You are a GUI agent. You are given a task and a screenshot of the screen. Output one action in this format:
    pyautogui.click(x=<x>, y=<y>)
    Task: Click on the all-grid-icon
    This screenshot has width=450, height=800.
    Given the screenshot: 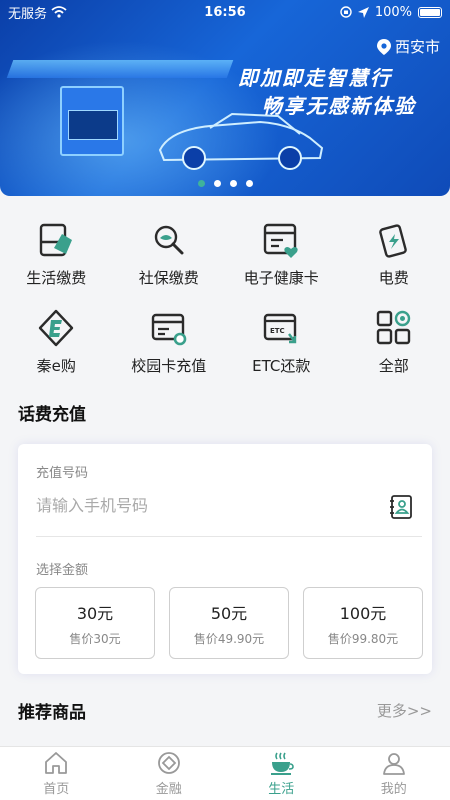 What is the action you would take?
    pyautogui.click(x=393, y=327)
    